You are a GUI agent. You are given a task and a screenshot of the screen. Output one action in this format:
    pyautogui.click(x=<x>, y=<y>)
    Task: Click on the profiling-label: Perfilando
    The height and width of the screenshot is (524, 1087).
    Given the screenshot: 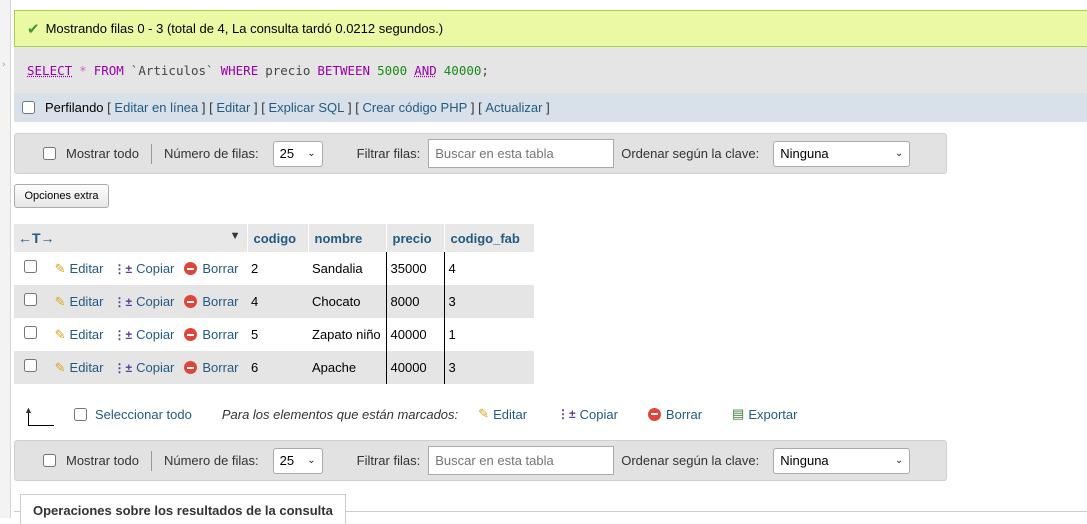 What is the action you would take?
    pyautogui.click(x=74, y=107)
    